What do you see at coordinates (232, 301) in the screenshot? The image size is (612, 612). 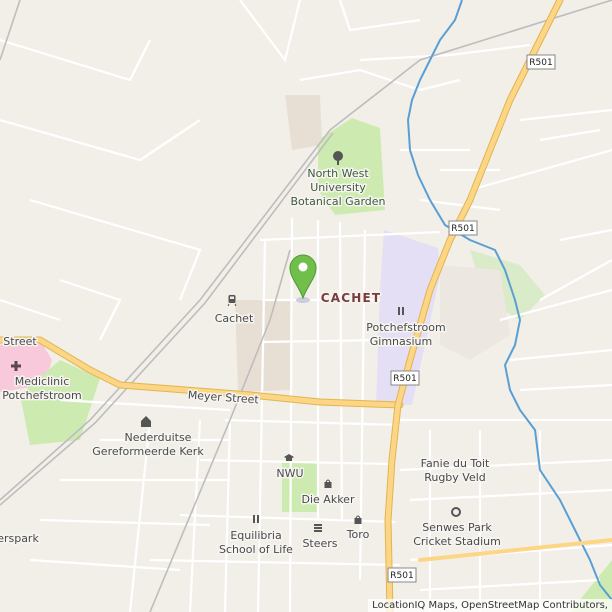 I see `train-icon` at bounding box center [232, 301].